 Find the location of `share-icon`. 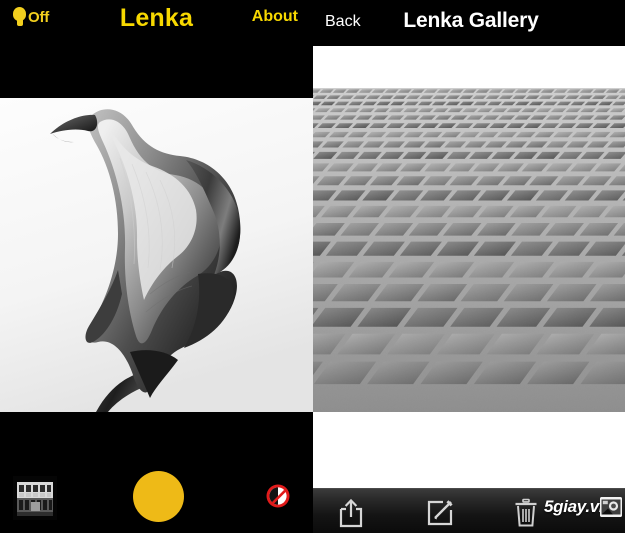

share-icon is located at coordinates (351, 513).